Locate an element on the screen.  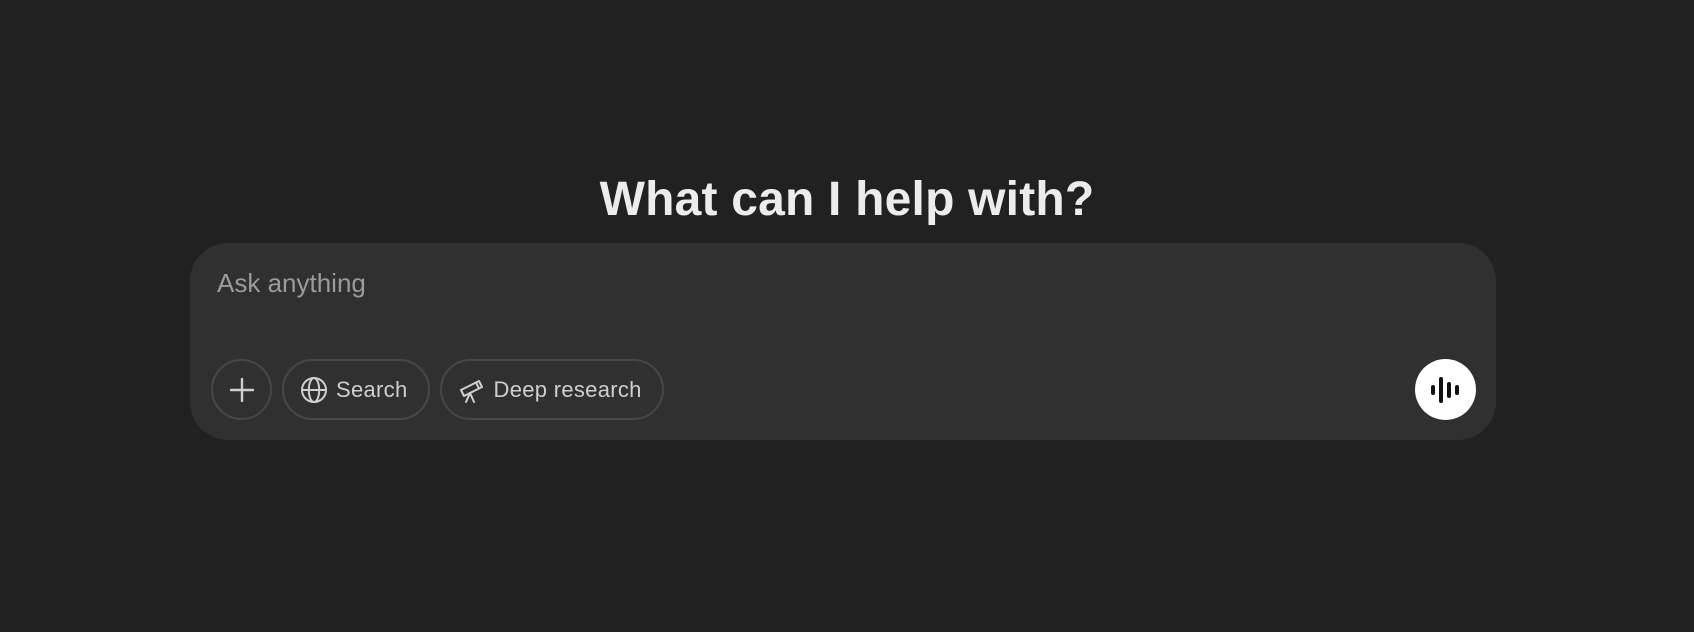
search-button: Search is located at coordinates (356, 389).